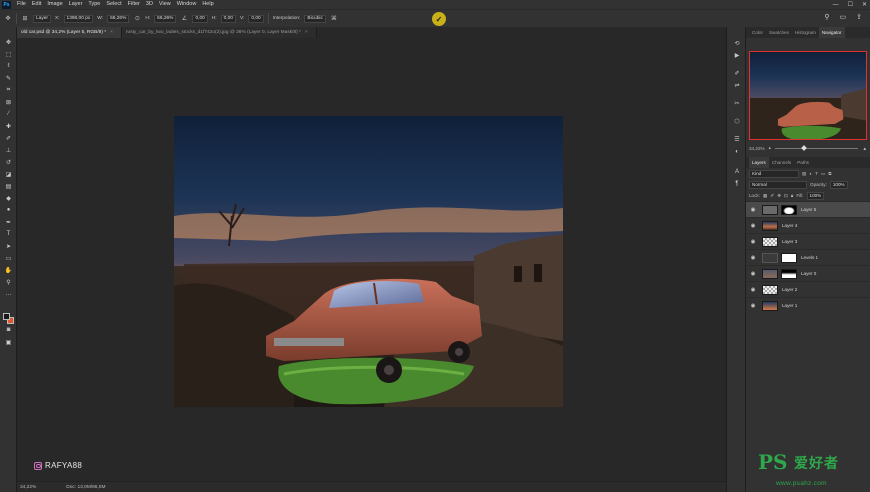 Image resolution: width=870 pixels, height=492 pixels. What do you see at coordinates (737, 151) in the screenshot?
I see `libraries-icon: ◐` at bounding box center [737, 151].